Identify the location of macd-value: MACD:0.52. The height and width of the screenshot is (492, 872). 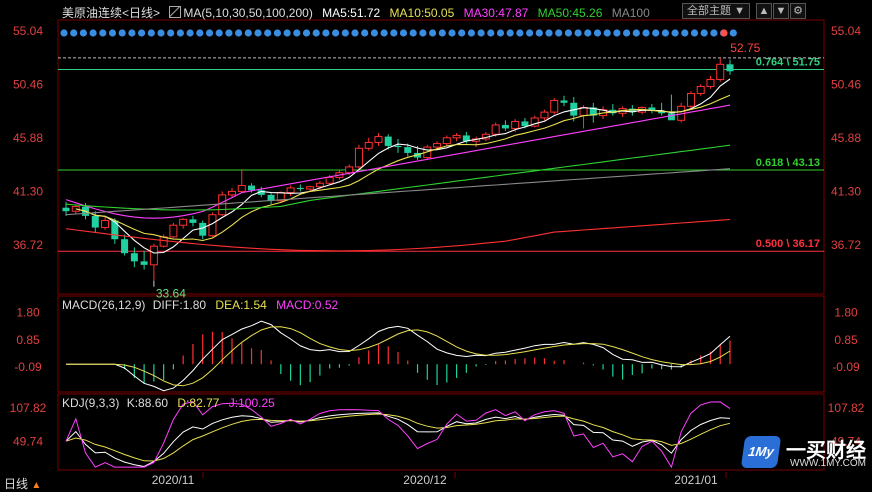
(307, 305).